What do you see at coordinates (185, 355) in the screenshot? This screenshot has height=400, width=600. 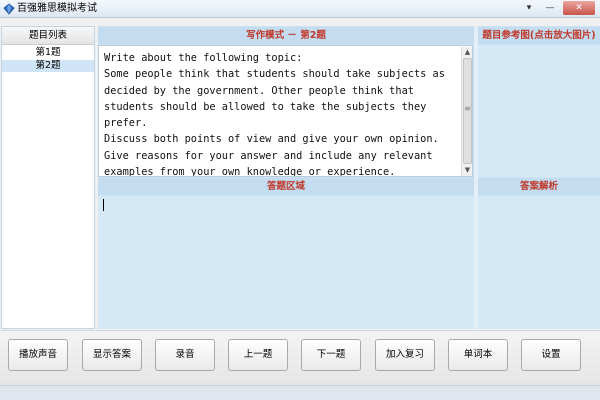 I see `record-button: 录音` at bounding box center [185, 355].